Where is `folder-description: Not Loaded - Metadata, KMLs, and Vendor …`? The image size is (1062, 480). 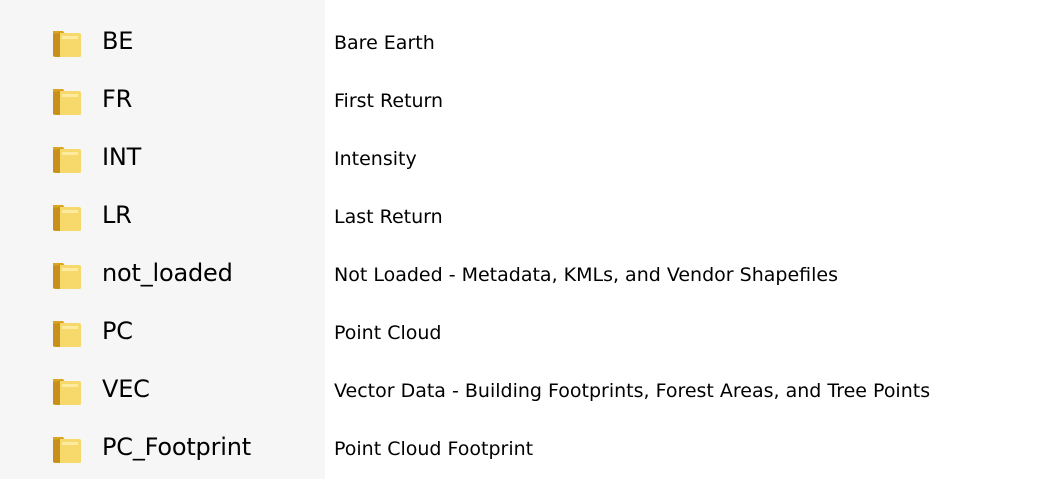 folder-description: Not Loaded - Metadata, KMLs, and Vendor … is located at coordinates (586, 275).